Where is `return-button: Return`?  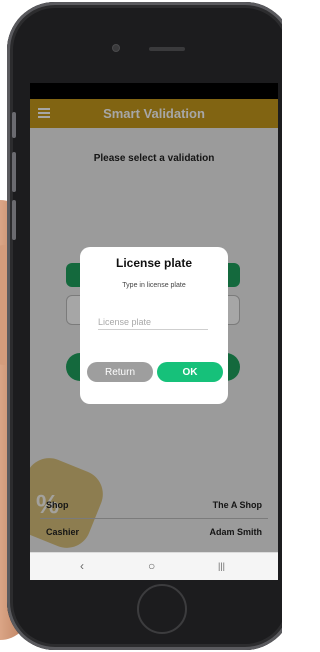 return-button: Return is located at coordinates (120, 372).